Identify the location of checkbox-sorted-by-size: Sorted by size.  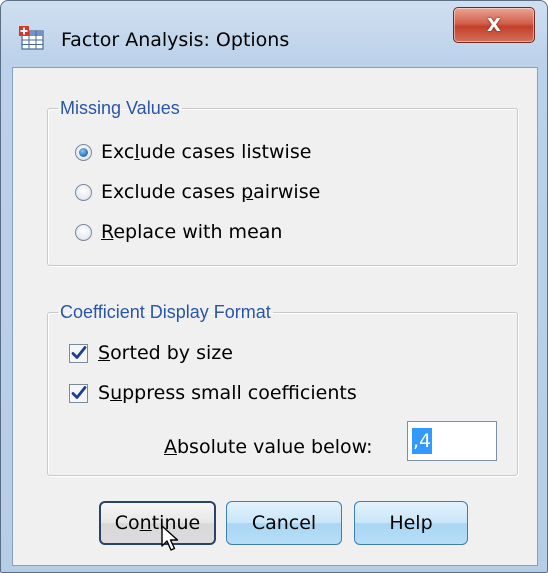
(151, 353).